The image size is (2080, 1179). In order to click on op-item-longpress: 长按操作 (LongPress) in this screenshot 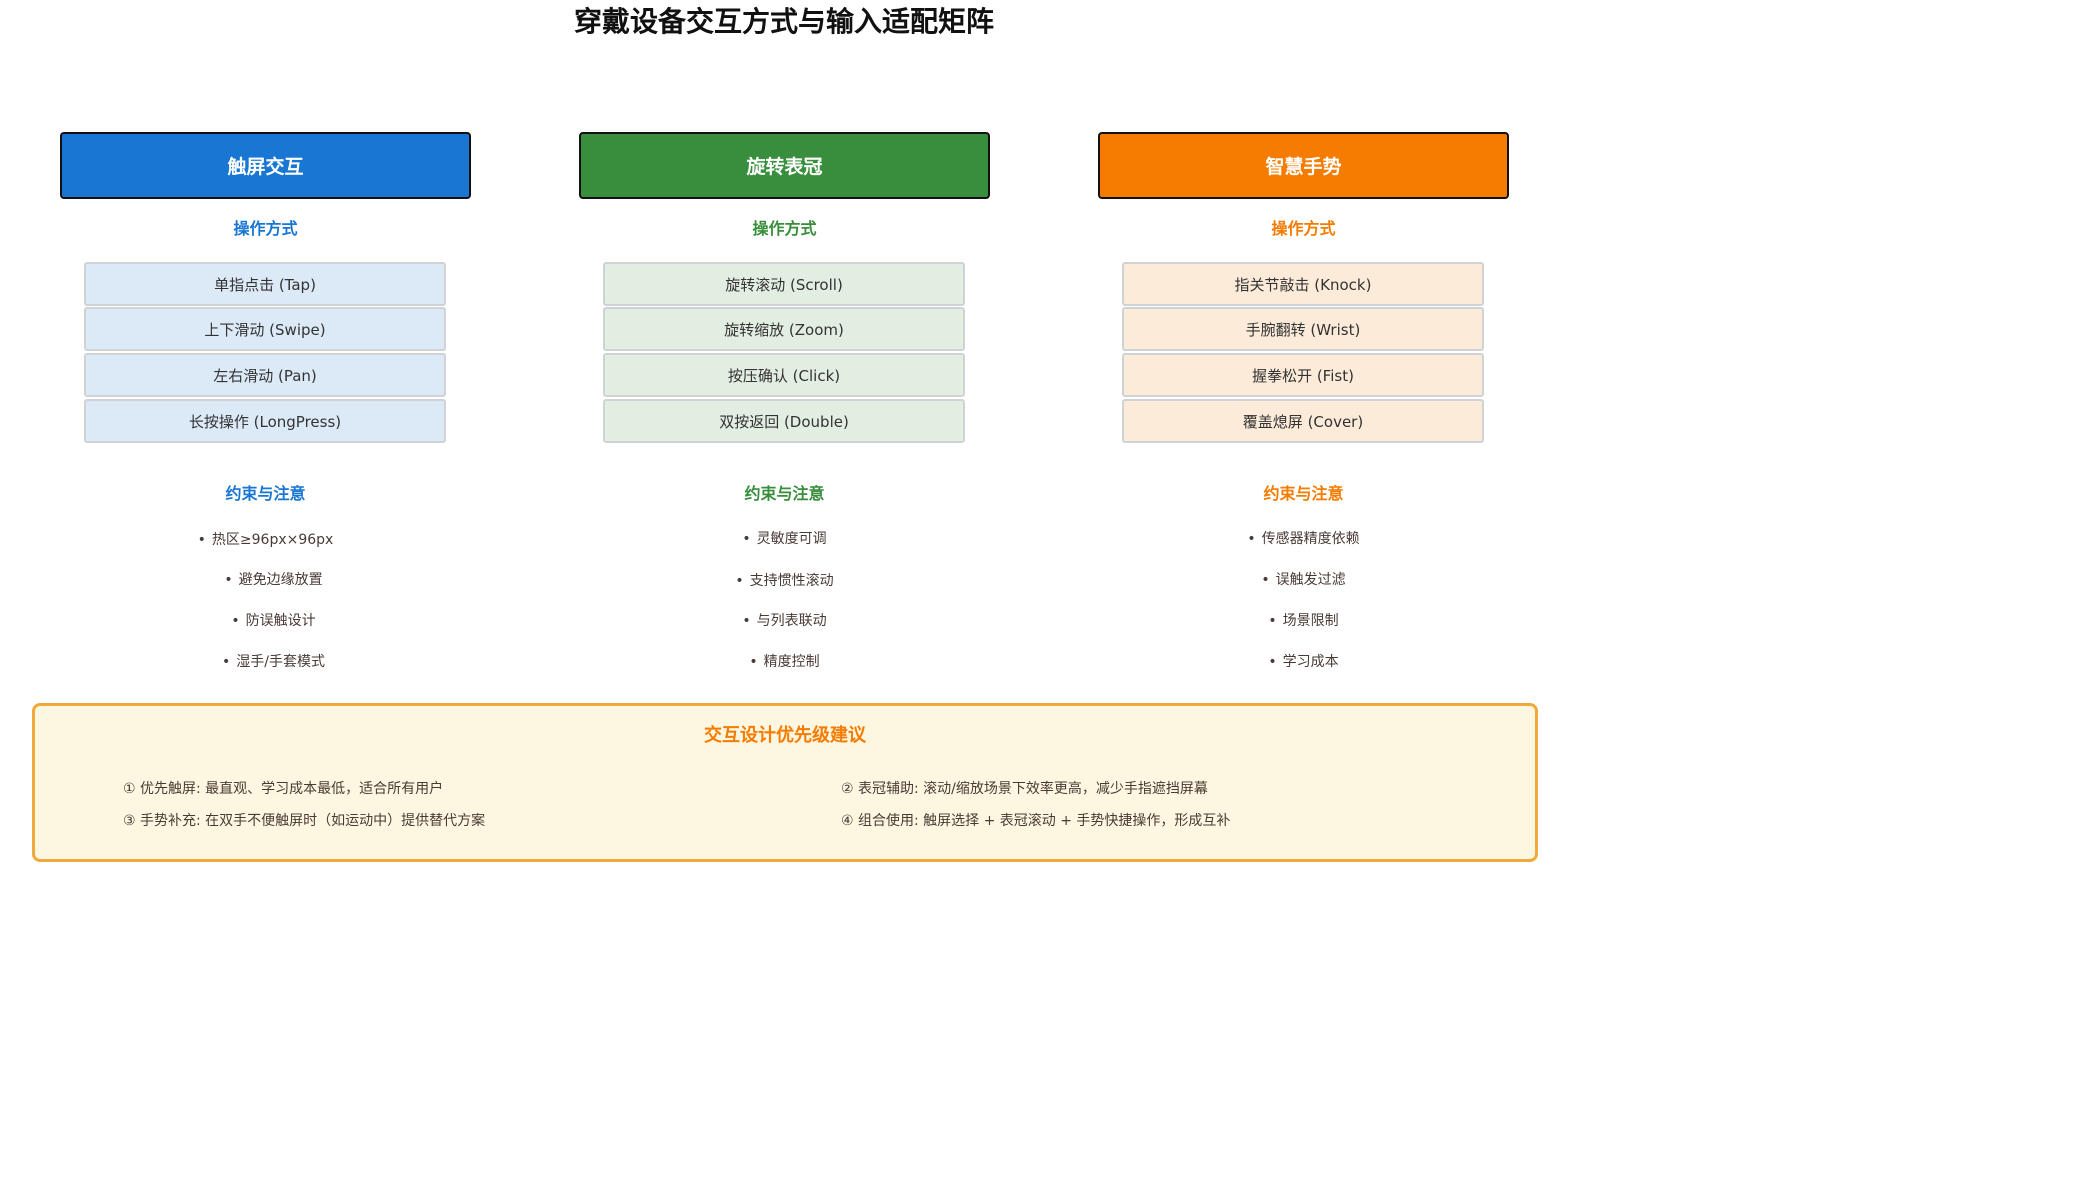, I will do `click(265, 421)`.